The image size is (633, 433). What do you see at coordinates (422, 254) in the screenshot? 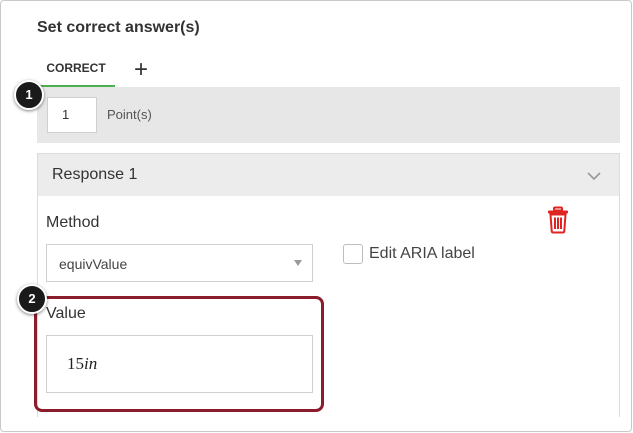
I see `edit-aria-label-text: Edit ARIA label` at bounding box center [422, 254].